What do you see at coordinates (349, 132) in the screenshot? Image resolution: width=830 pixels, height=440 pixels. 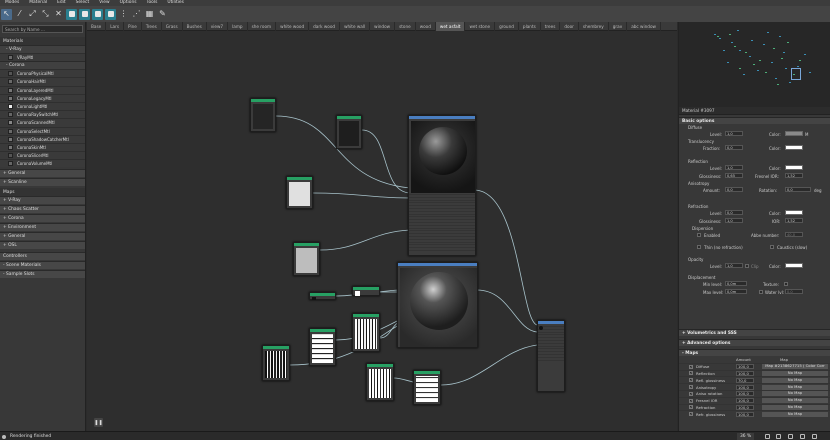 I see `color-node-black` at bounding box center [349, 132].